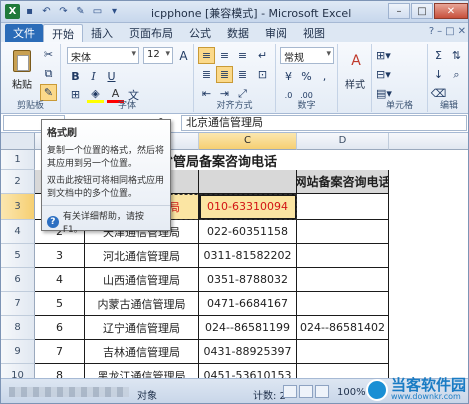  I want to click on table-cell-bureau: 山西通信管理局, so click(142, 280).